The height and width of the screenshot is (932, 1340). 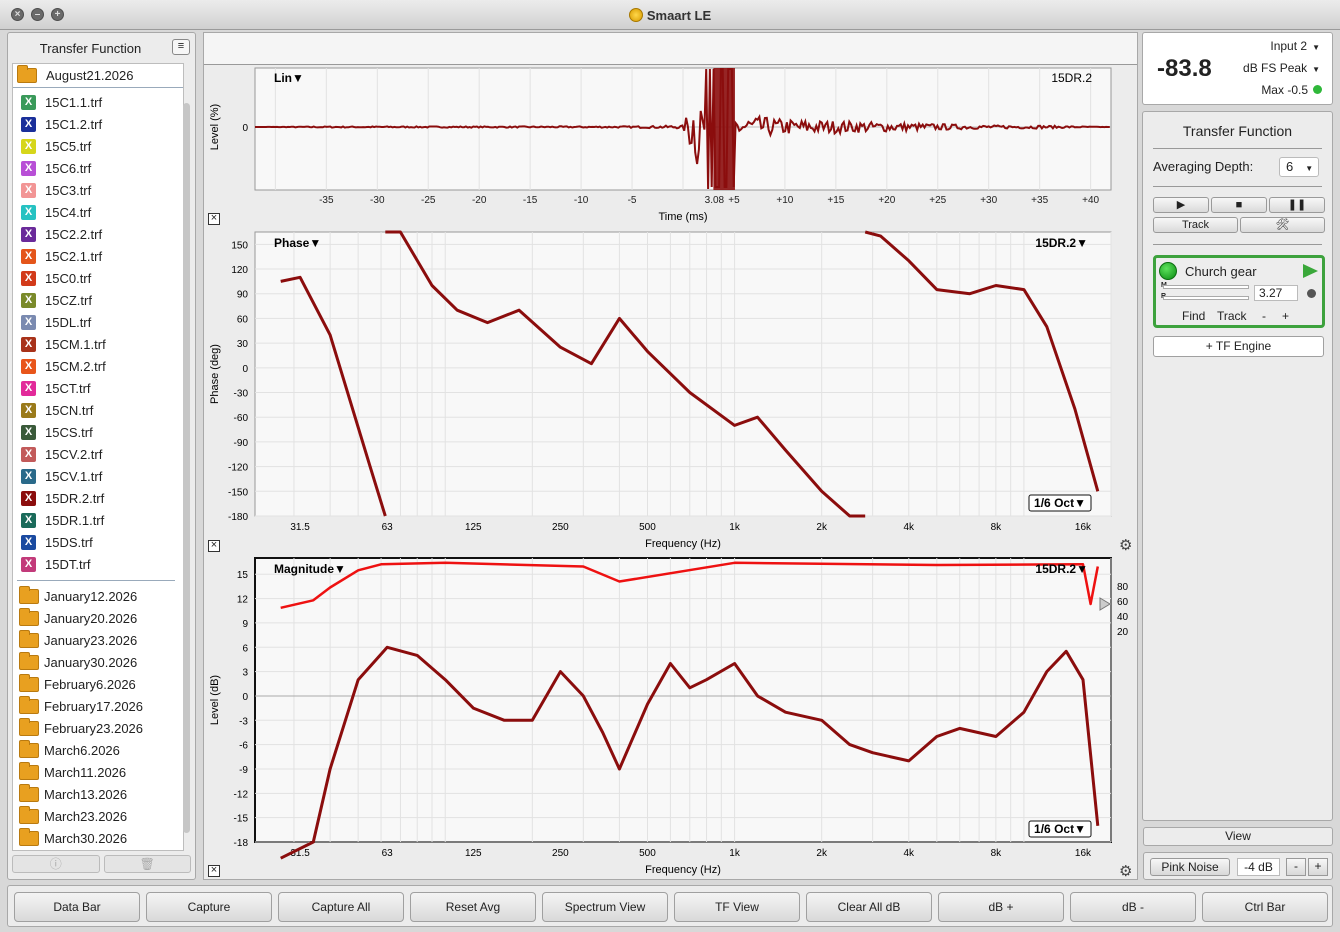 I want to click on folder-item: March6.2026, so click(x=98, y=750).